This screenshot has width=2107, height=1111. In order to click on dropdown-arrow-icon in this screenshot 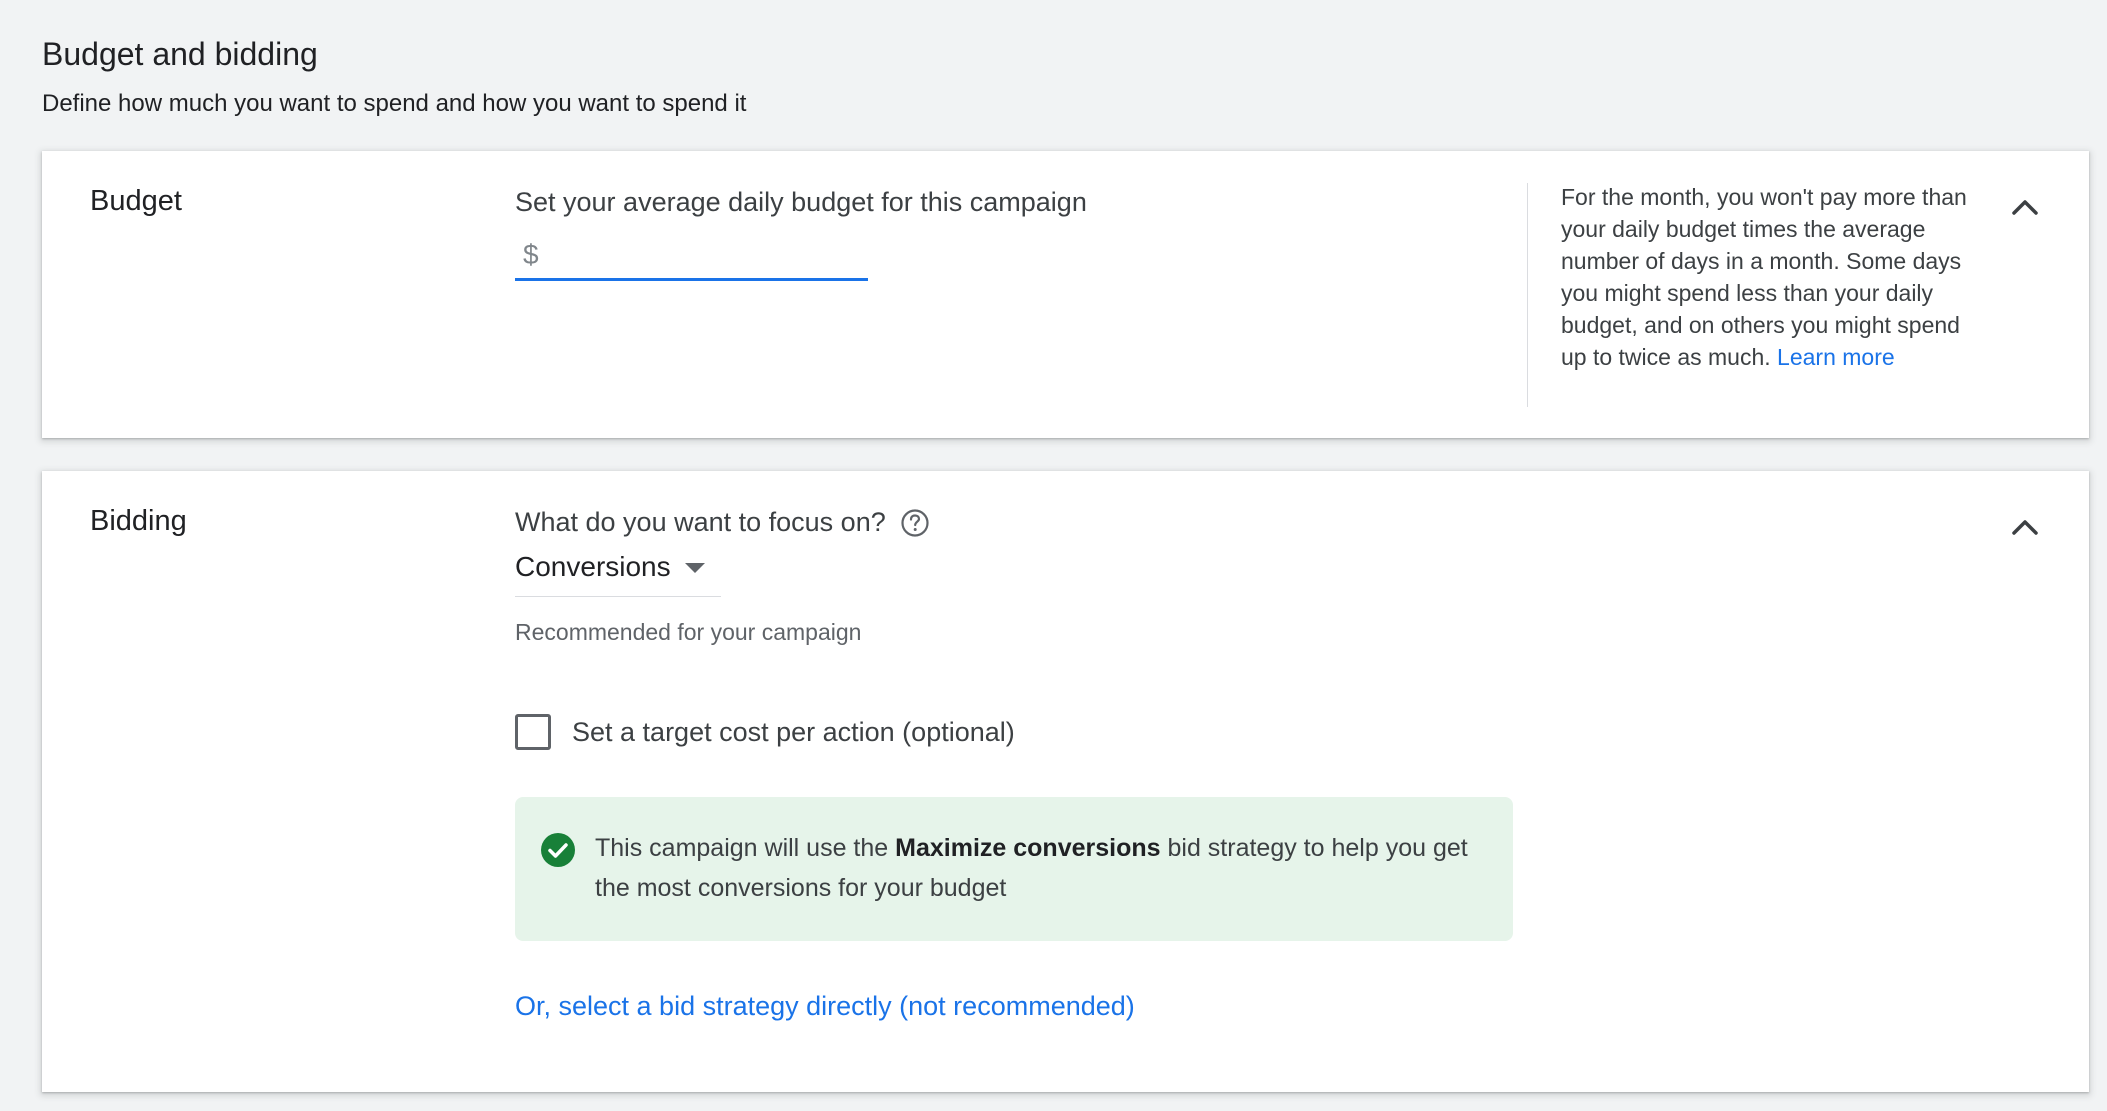, I will do `click(694, 568)`.